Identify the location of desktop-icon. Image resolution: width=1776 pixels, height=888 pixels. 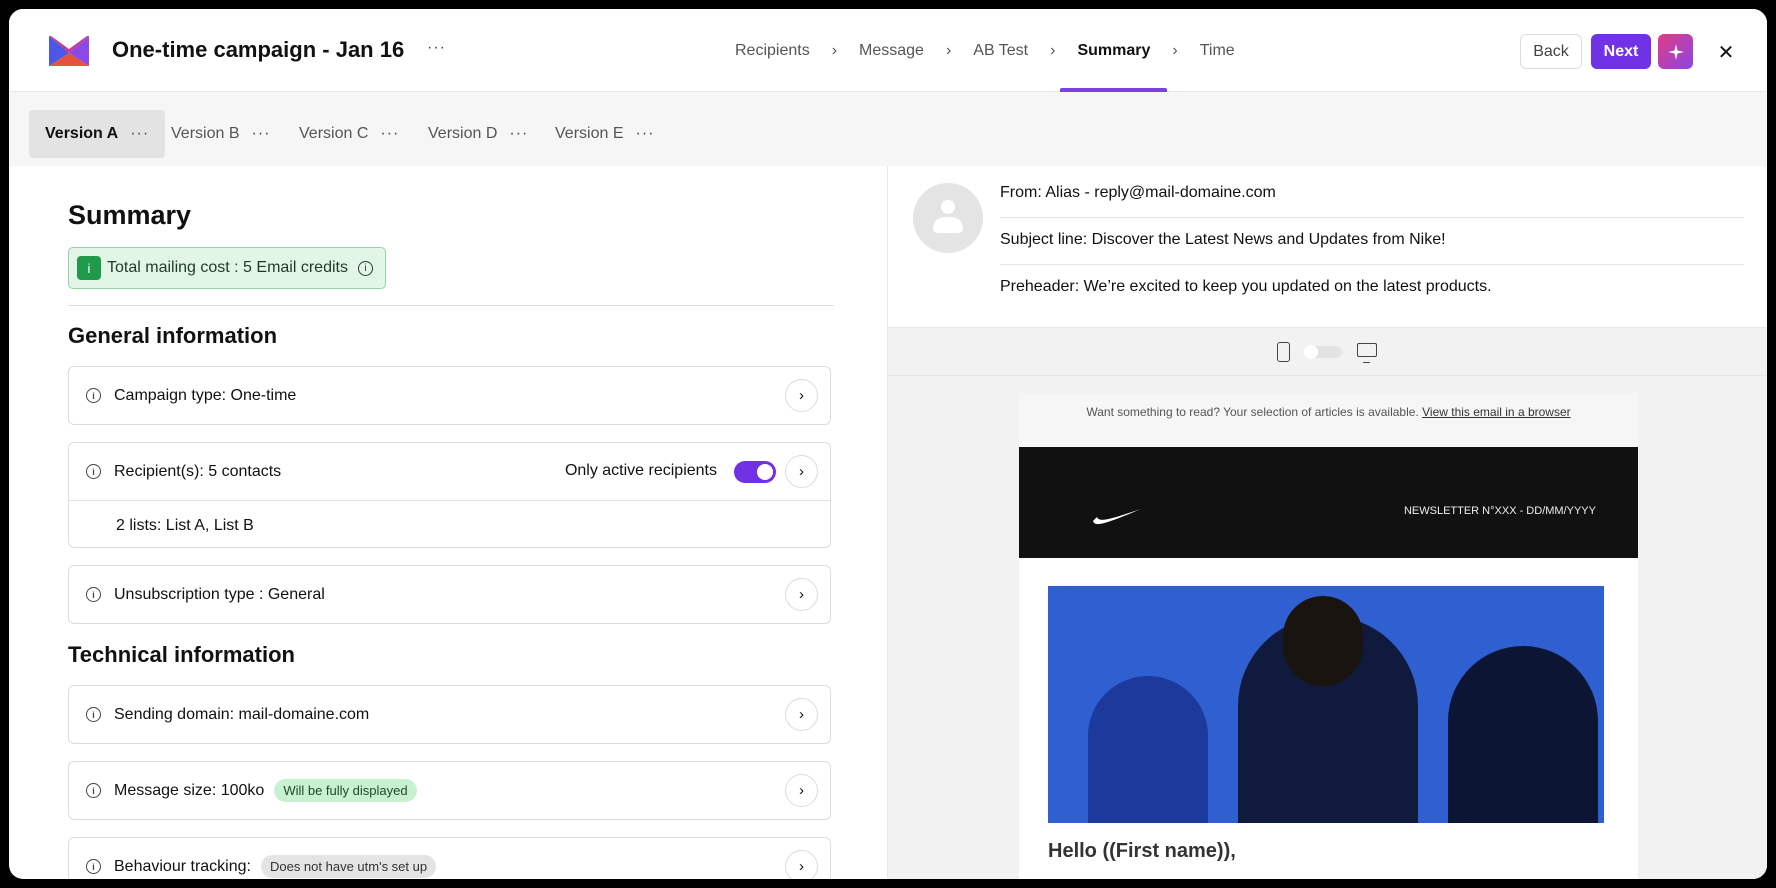
(1367, 353).